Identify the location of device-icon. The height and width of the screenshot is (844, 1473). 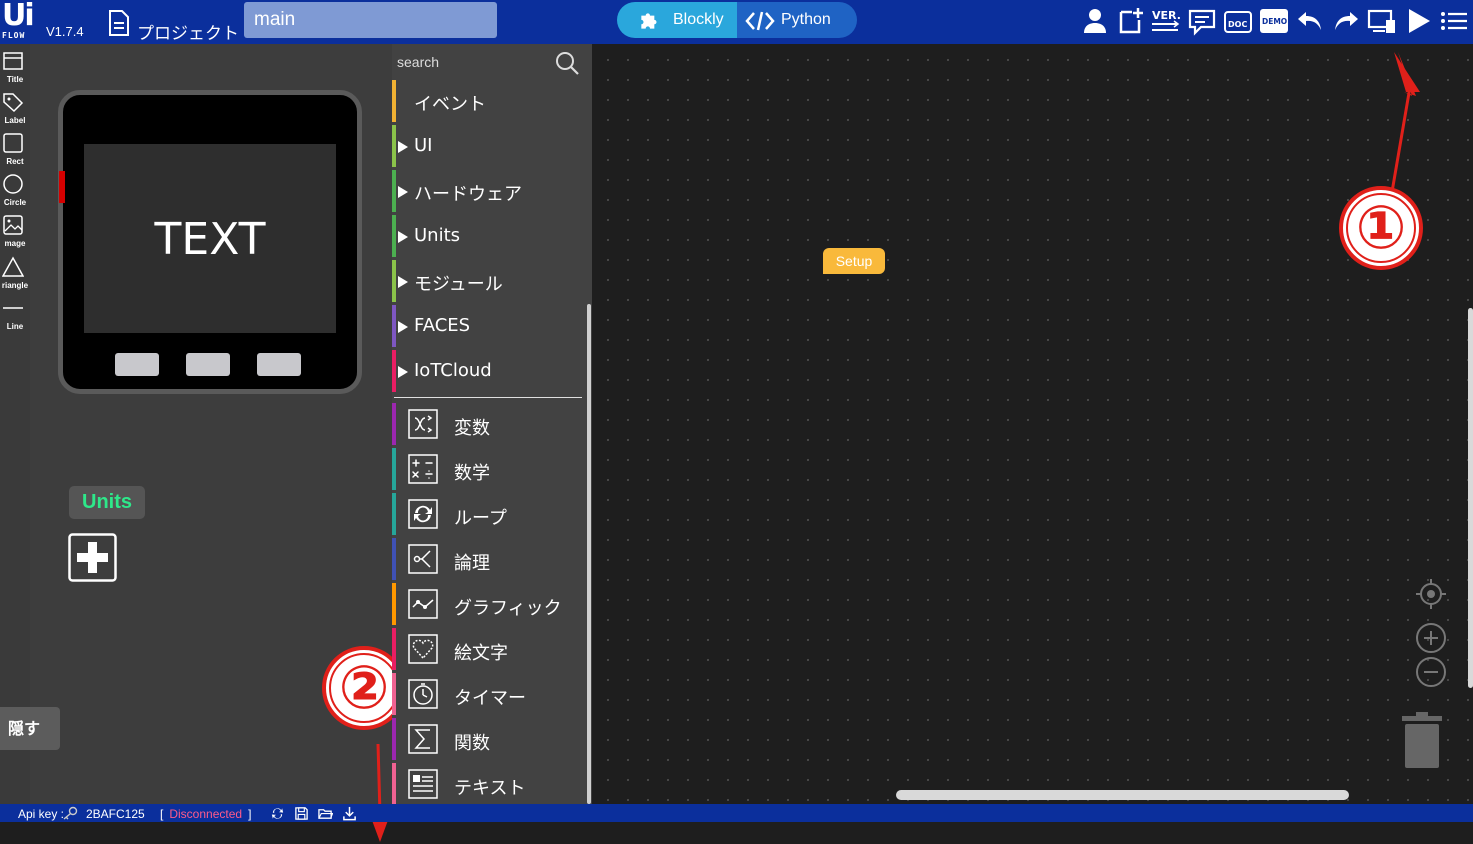
(1382, 21).